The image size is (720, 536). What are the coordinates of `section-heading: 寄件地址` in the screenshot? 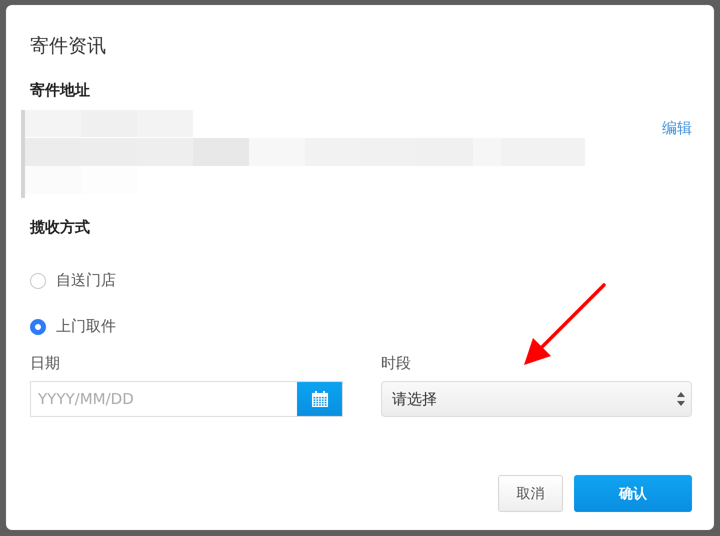 It's located at (60, 90).